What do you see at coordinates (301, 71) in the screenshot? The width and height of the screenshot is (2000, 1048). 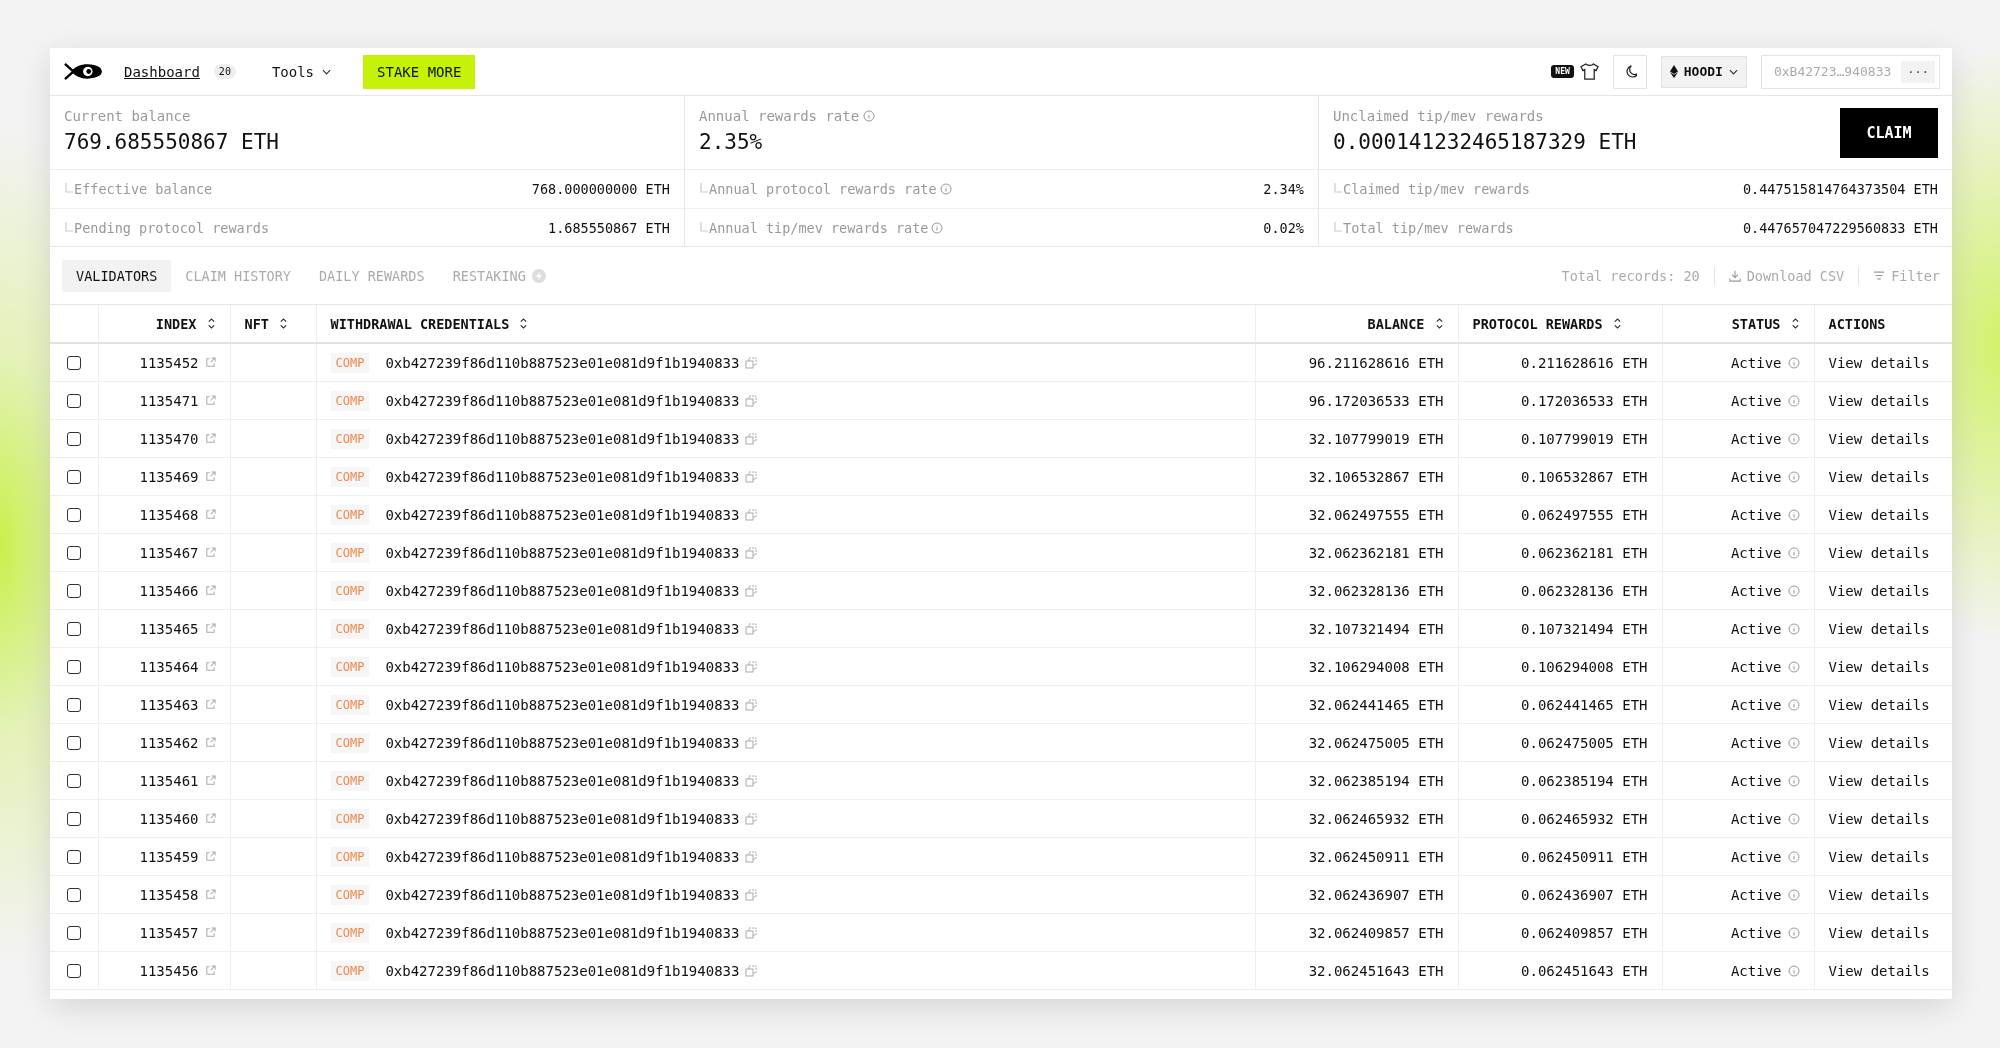 I see `tools-menu: Tools` at bounding box center [301, 71].